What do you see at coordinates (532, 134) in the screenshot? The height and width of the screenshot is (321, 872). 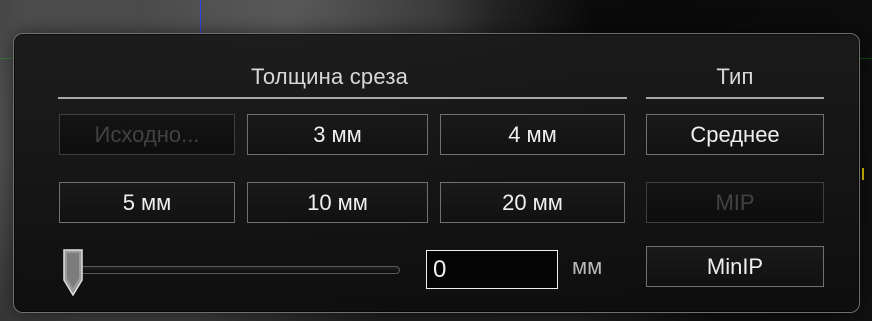 I see `thickness-4mm-button: 4 мм` at bounding box center [532, 134].